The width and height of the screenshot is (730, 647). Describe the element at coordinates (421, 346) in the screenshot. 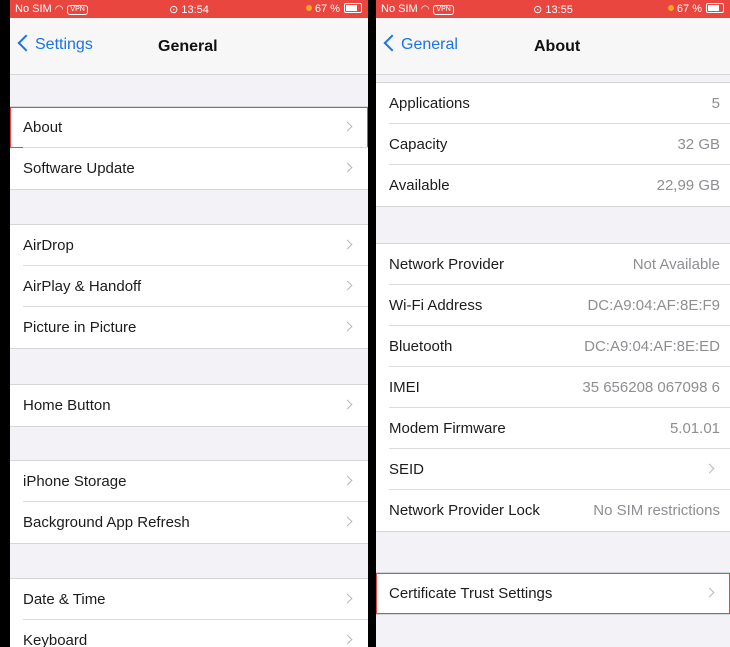

I see `row-label: Bluetooth` at that location.